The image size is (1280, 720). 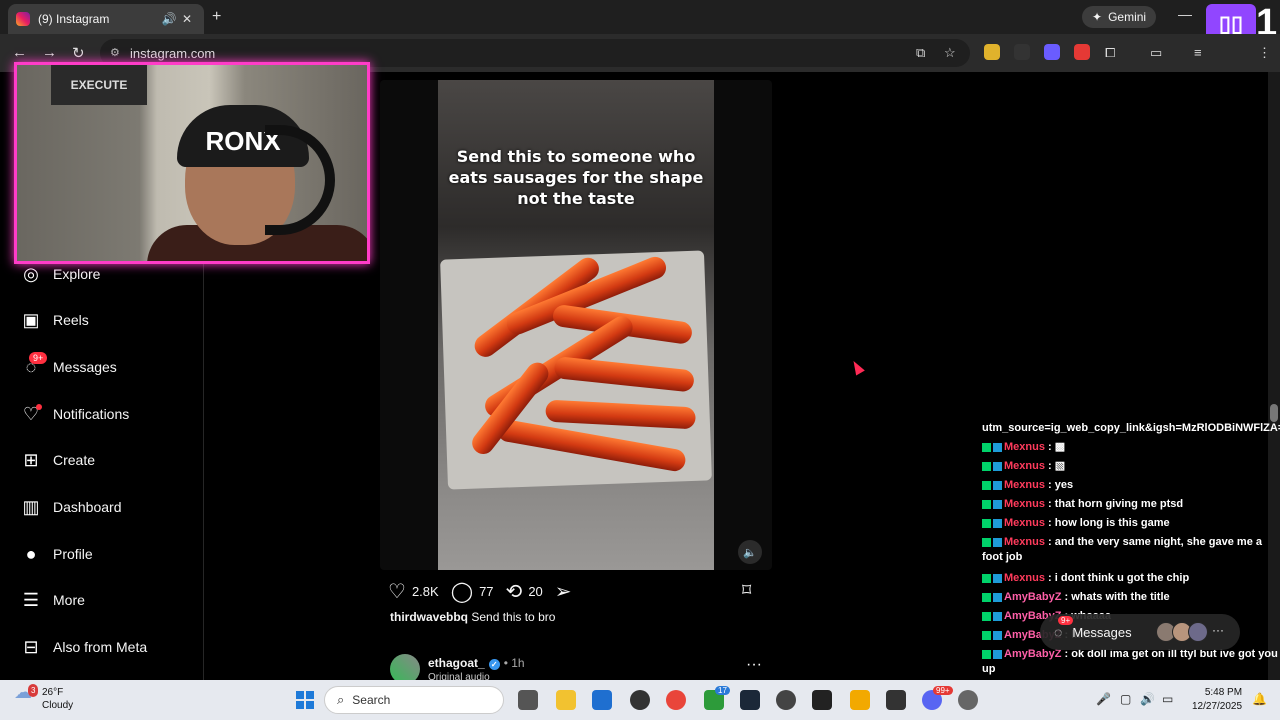 I want to click on back-icon: ←, so click(x=19, y=52).